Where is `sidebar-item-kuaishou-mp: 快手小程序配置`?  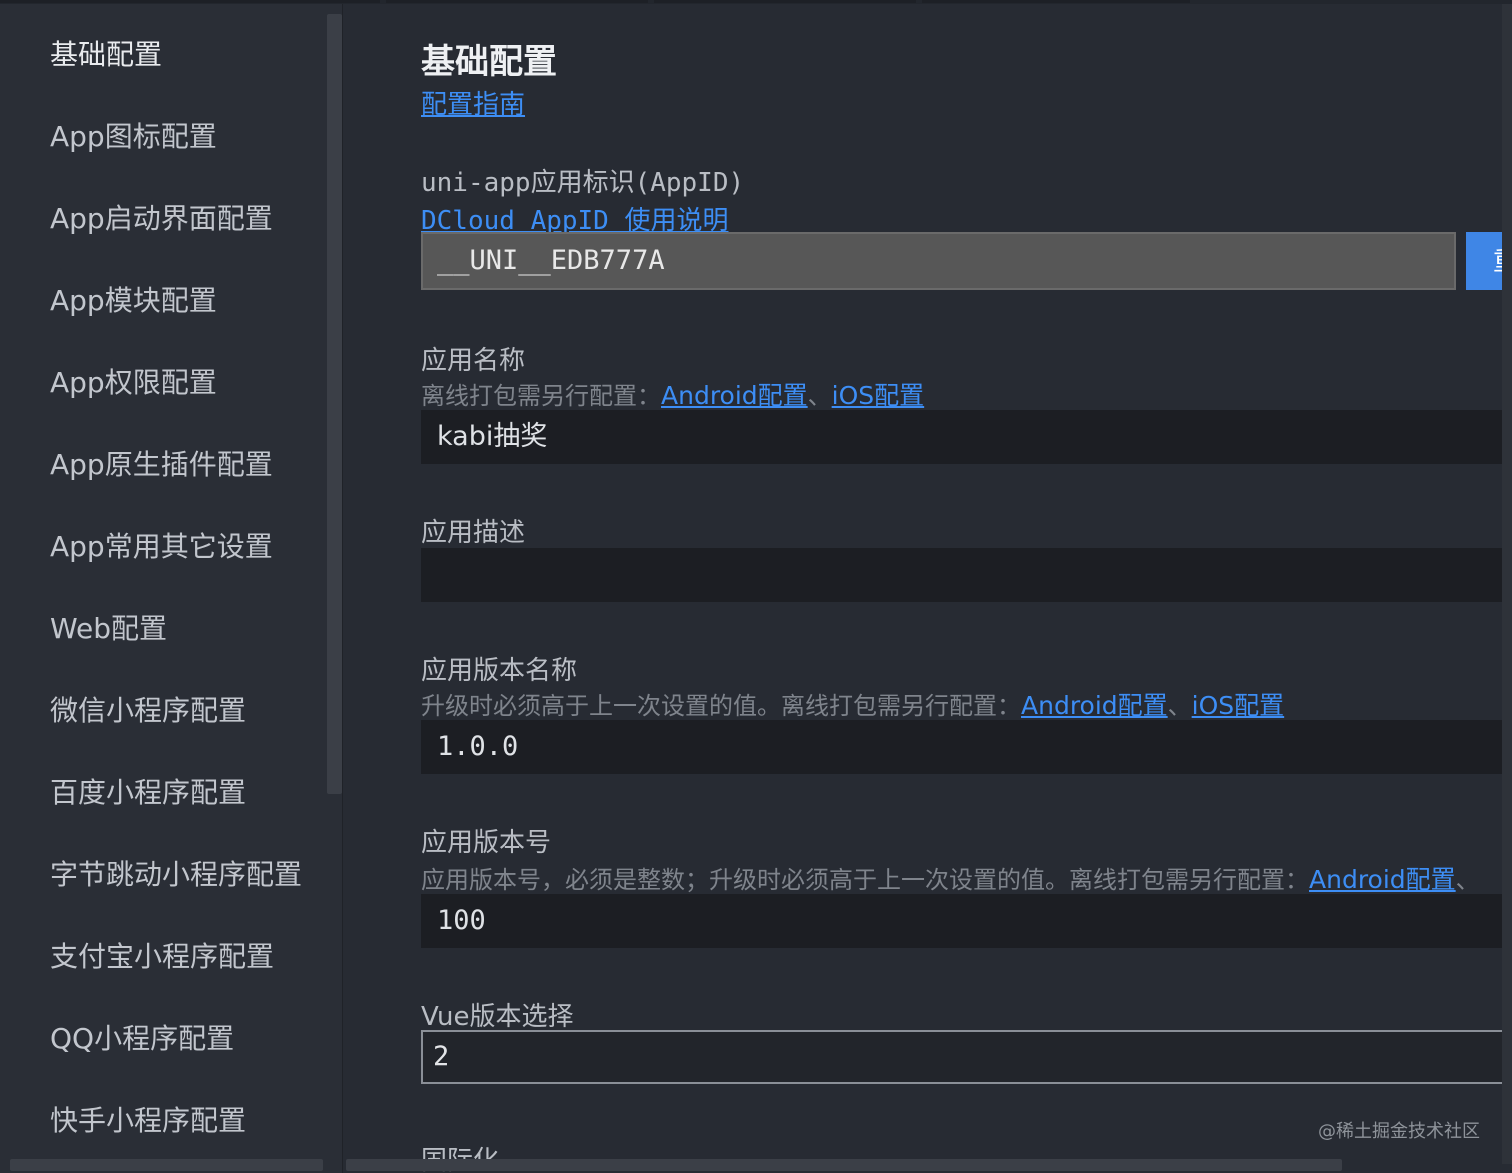
sidebar-item-kuaishou-mp: 快手小程序配置 is located at coordinates (148, 1121).